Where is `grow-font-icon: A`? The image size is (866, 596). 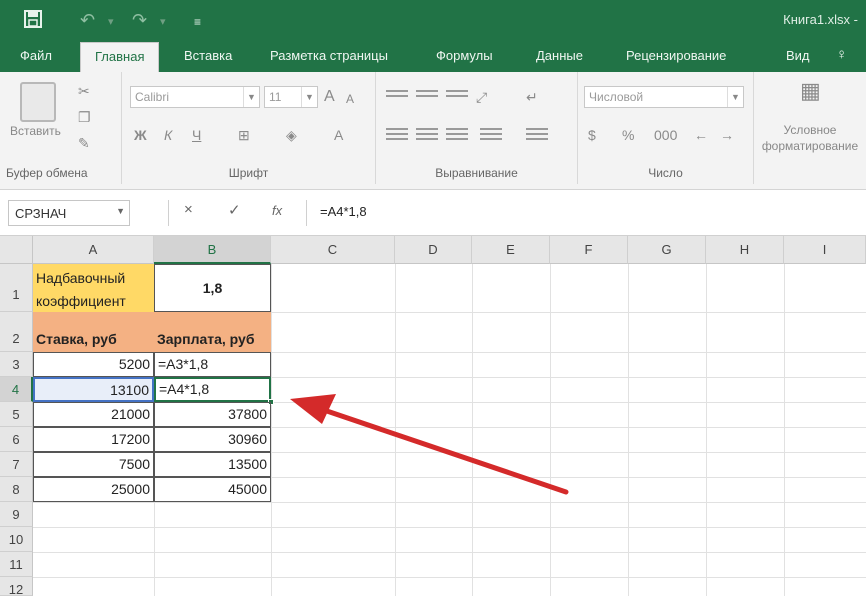 grow-font-icon: A is located at coordinates (329, 97).